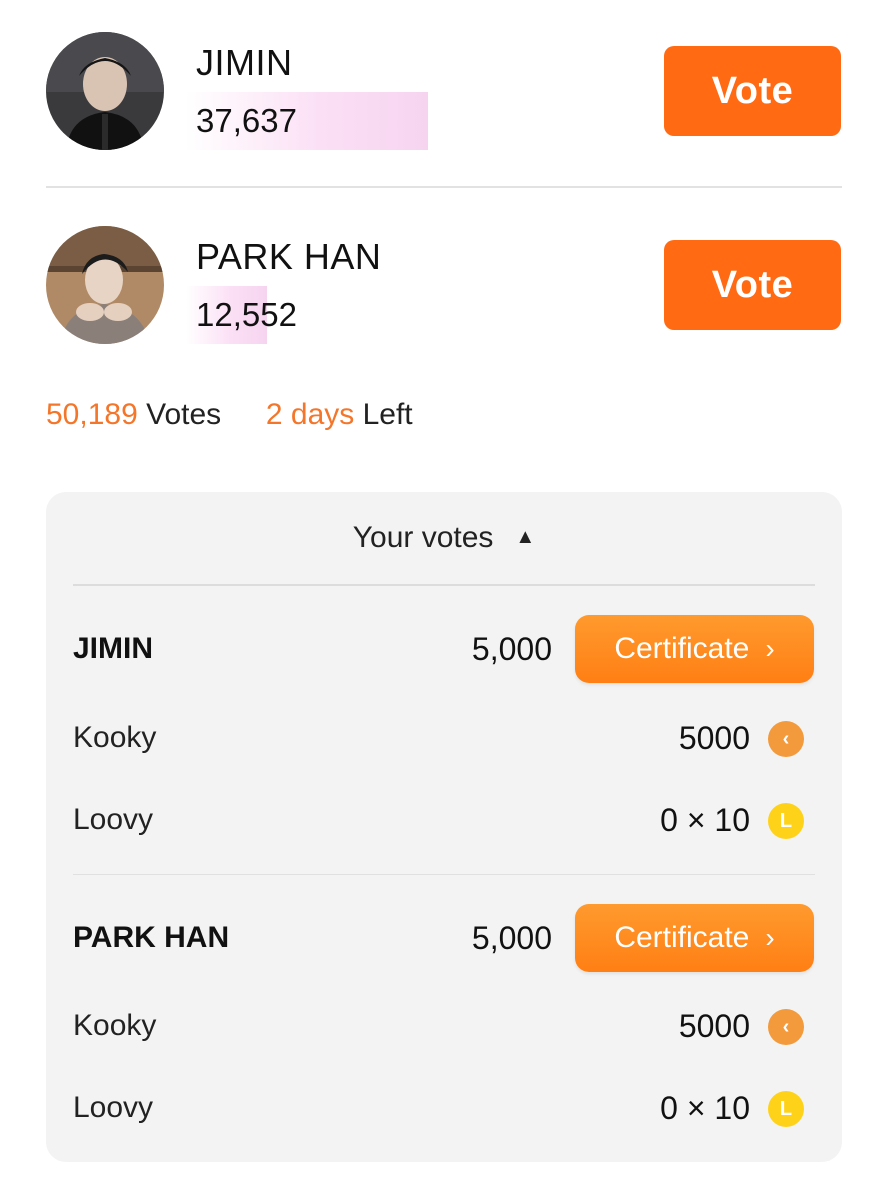  What do you see at coordinates (151, 937) in the screenshot?
I see `entry-name: PARK HAN` at bounding box center [151, 937].